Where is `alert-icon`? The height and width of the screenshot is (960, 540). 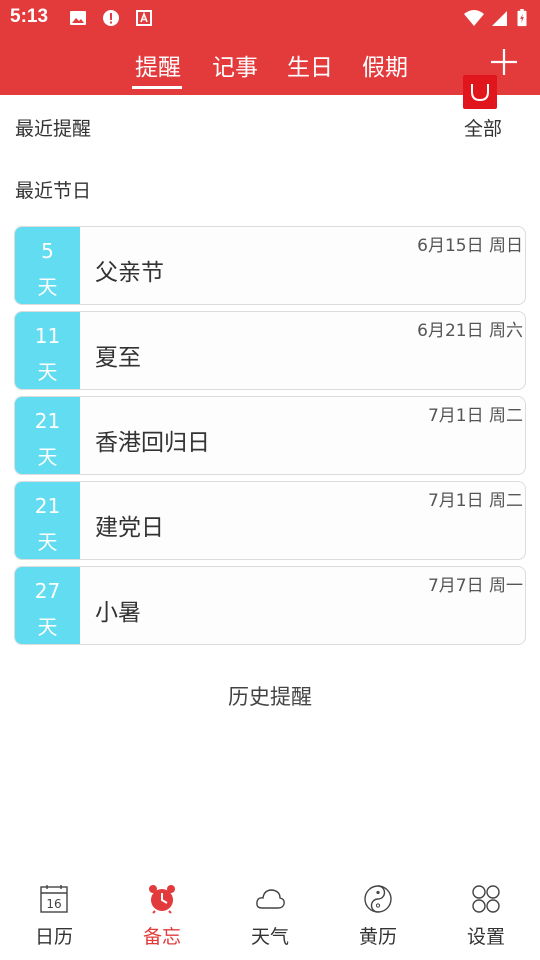 alert-icon is located at coordinates (111, 18).